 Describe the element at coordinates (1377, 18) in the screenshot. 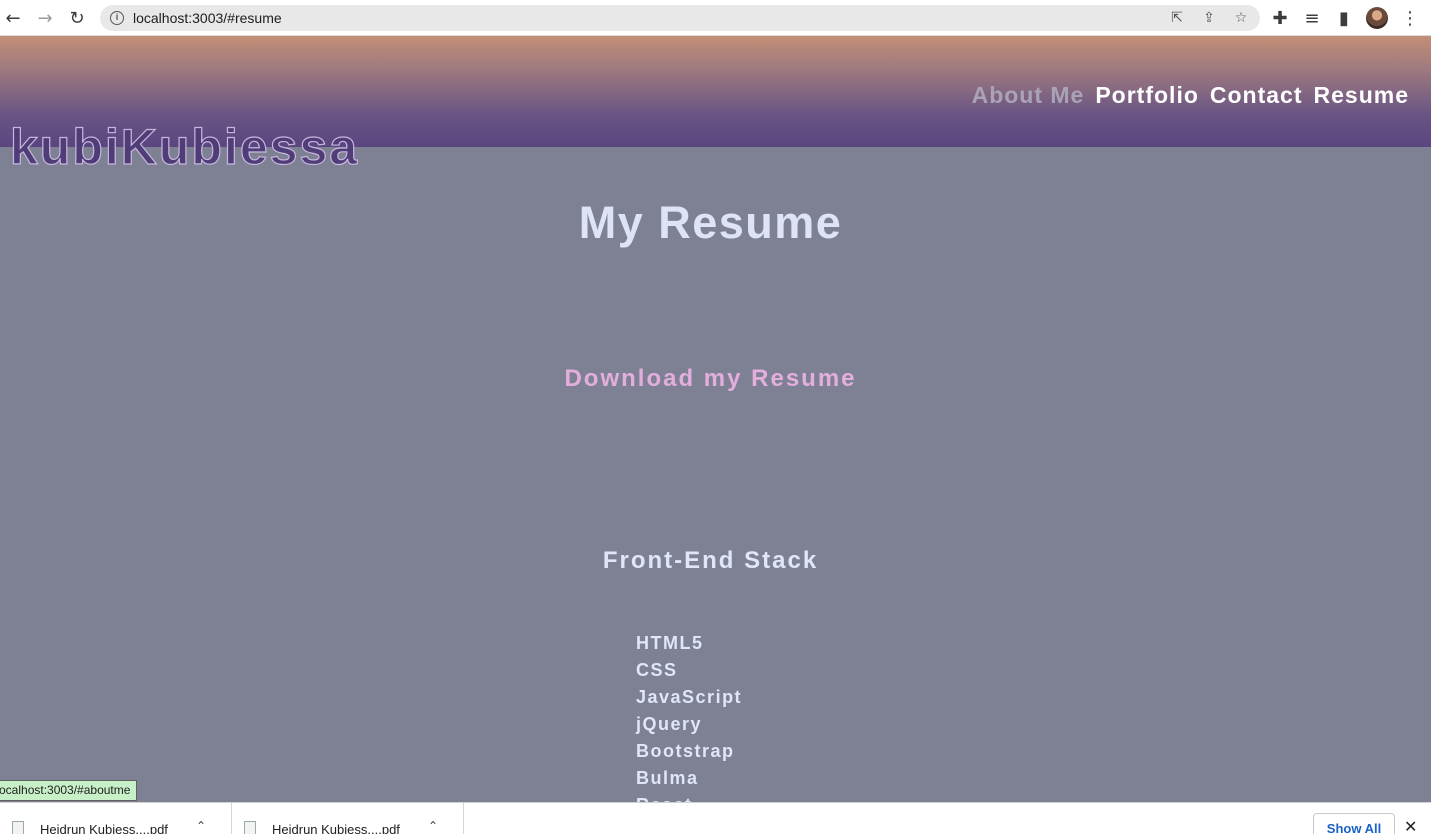

I see `profile-avatar` at that location.